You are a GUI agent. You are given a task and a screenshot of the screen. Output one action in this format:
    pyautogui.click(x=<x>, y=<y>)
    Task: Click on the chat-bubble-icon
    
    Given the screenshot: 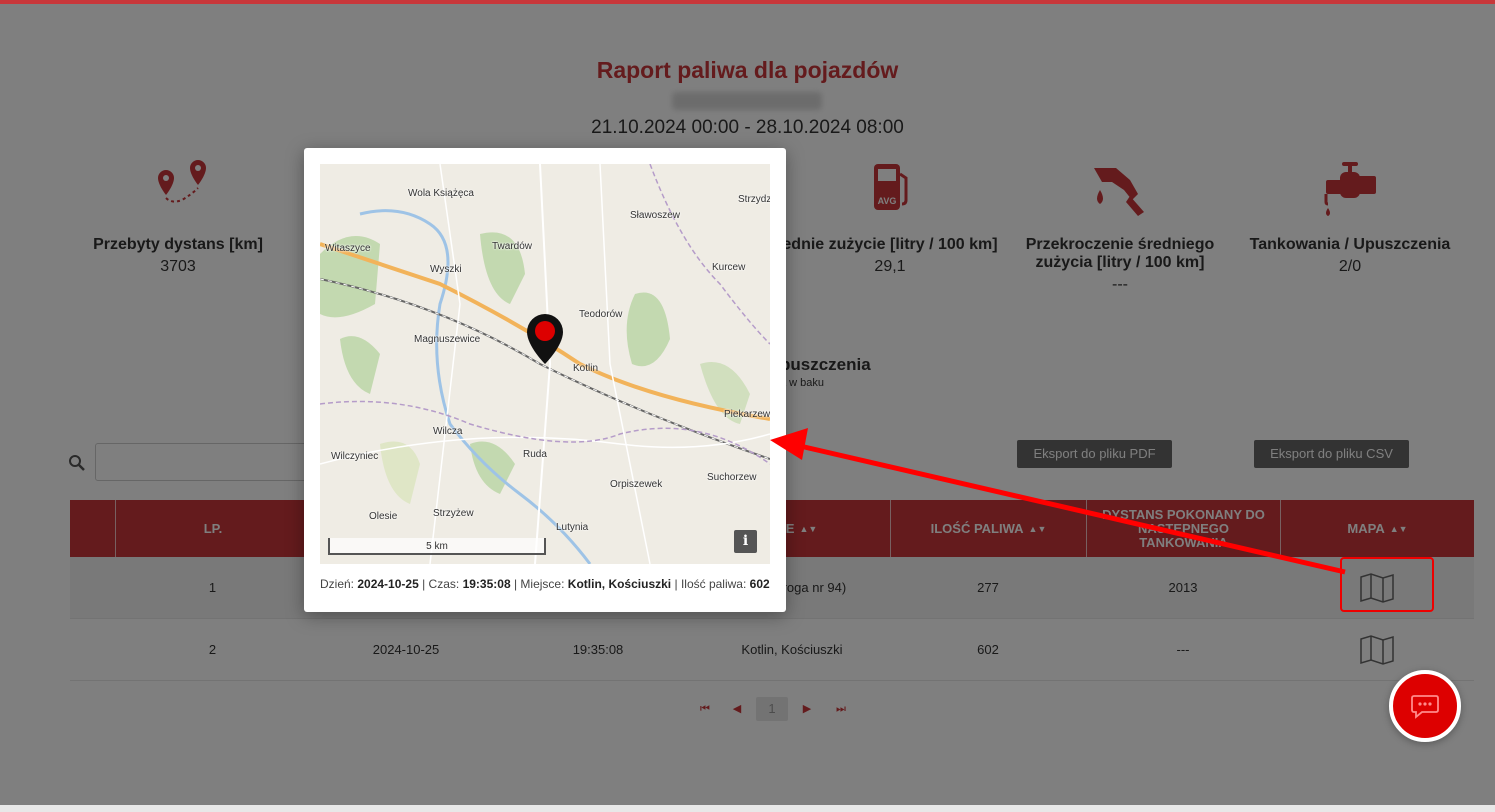 What is the action you would take?
    pyautogui.click(x=1425, y=707)
    